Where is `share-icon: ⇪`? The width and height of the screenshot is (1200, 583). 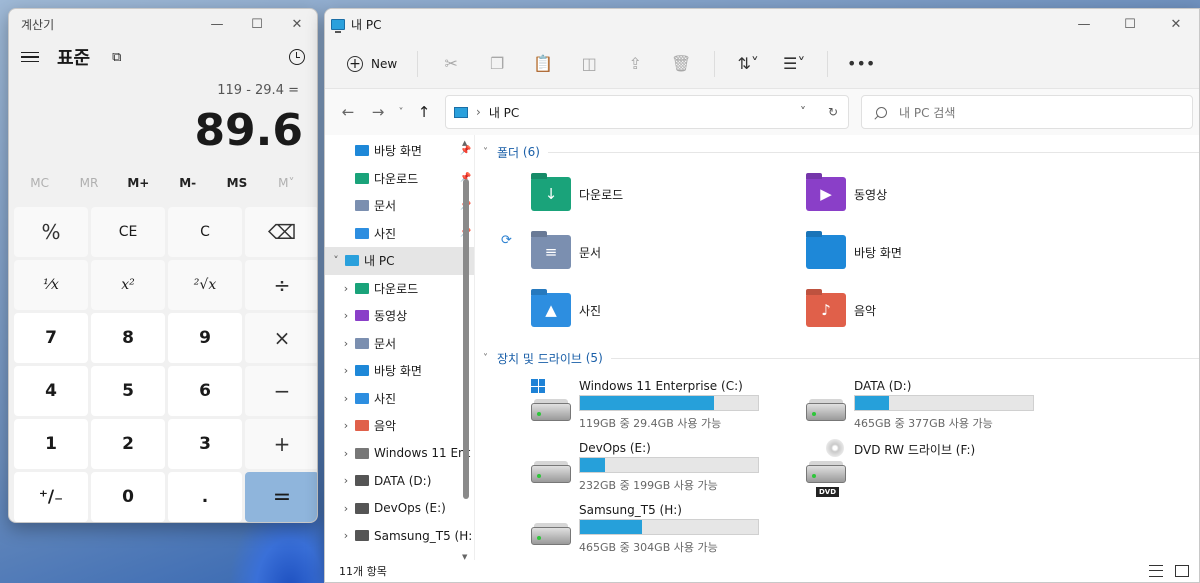
share-icon: ⇪ is located at coordinates (635, 64).